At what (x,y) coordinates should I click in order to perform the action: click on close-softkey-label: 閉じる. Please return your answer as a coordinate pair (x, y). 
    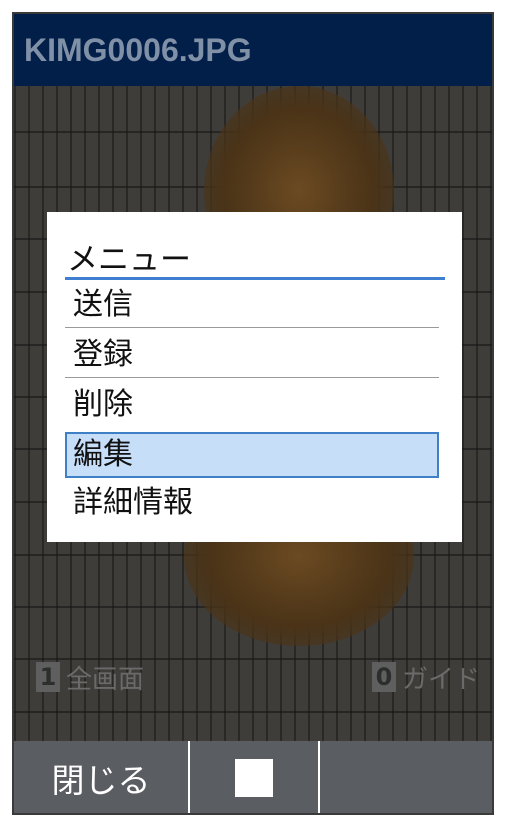
    Looking at the image, I should click on (101, 780).